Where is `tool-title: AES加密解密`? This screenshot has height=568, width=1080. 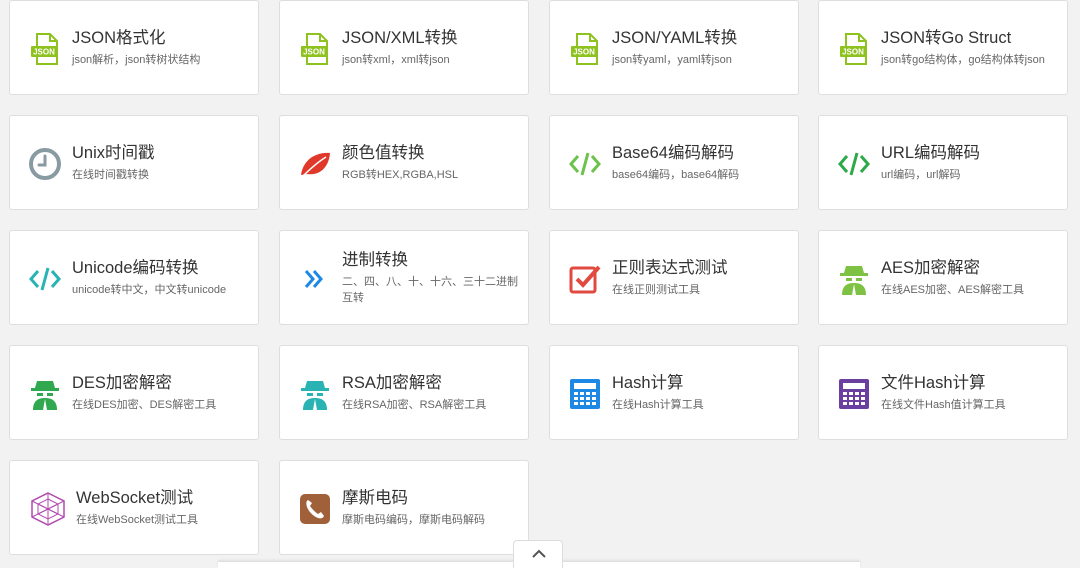 tool-title: AES加密解密 is located at coordinates (931, 267).